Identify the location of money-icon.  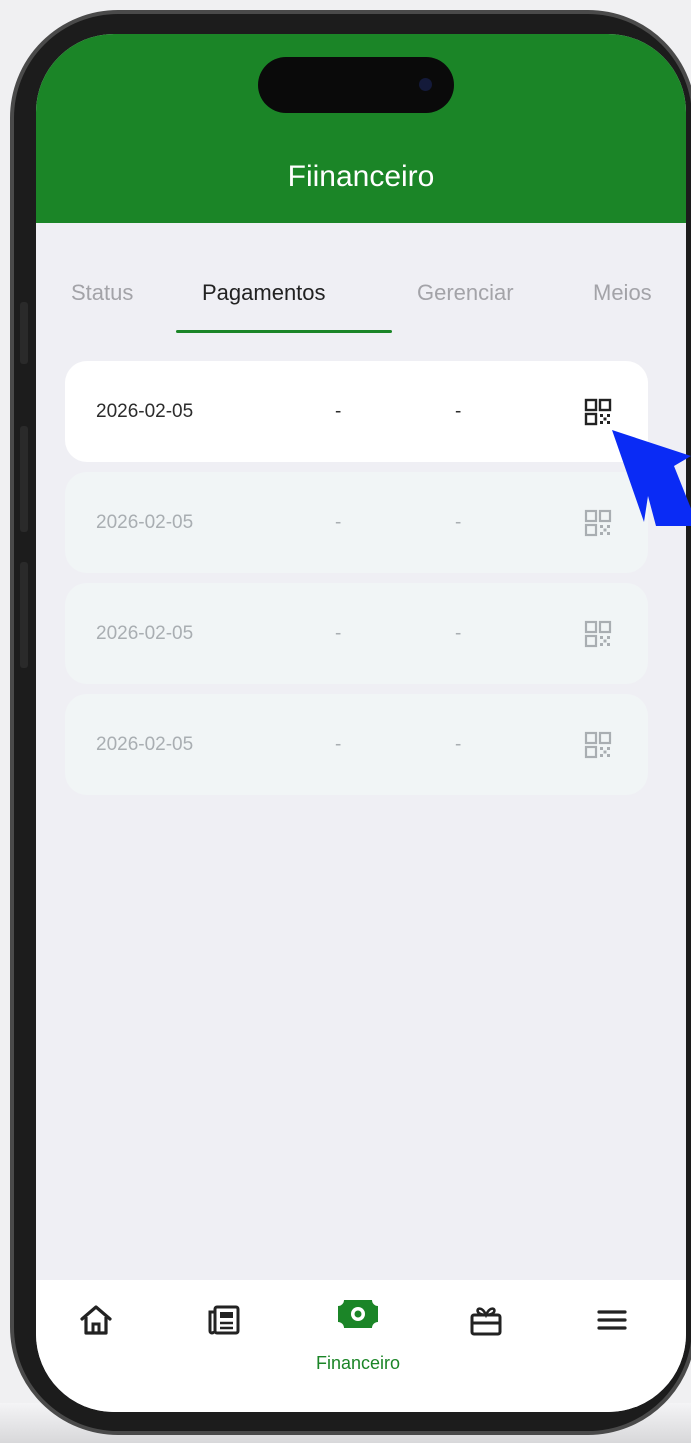
(358, 1314).